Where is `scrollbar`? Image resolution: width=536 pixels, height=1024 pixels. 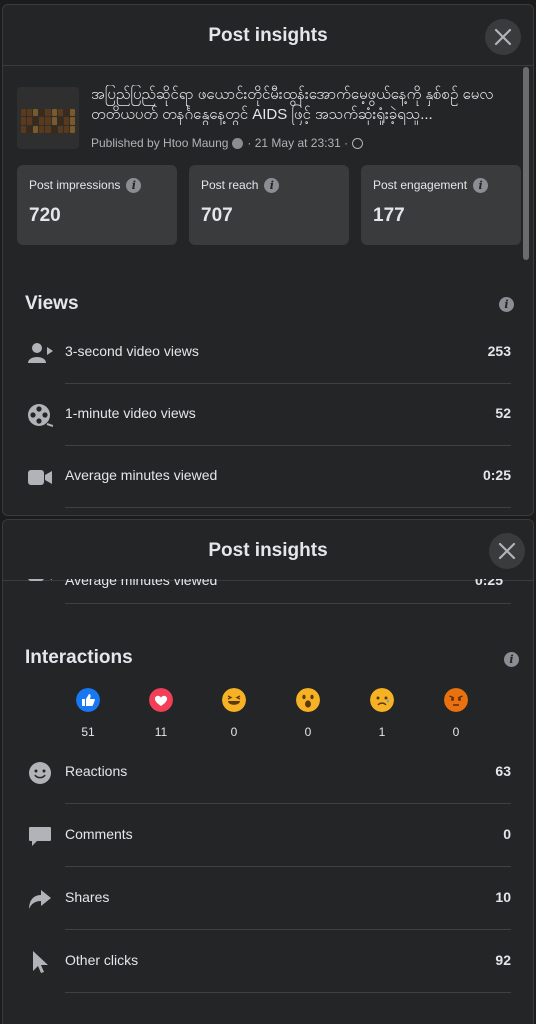
scrollbar is located at coordinates (526, 163).